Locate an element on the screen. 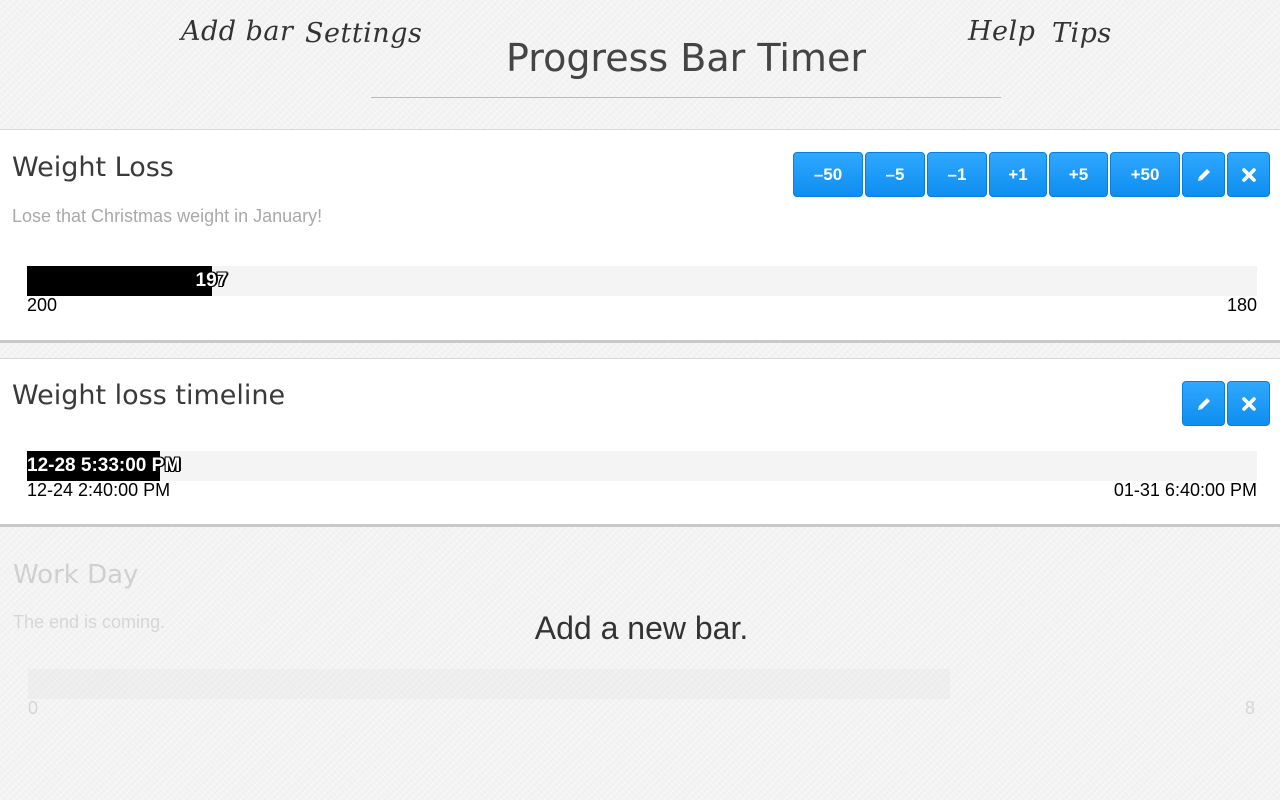 This screenshot has height=800, width=1280. progress-min-label: 200 is located at coordinates (42, 305).